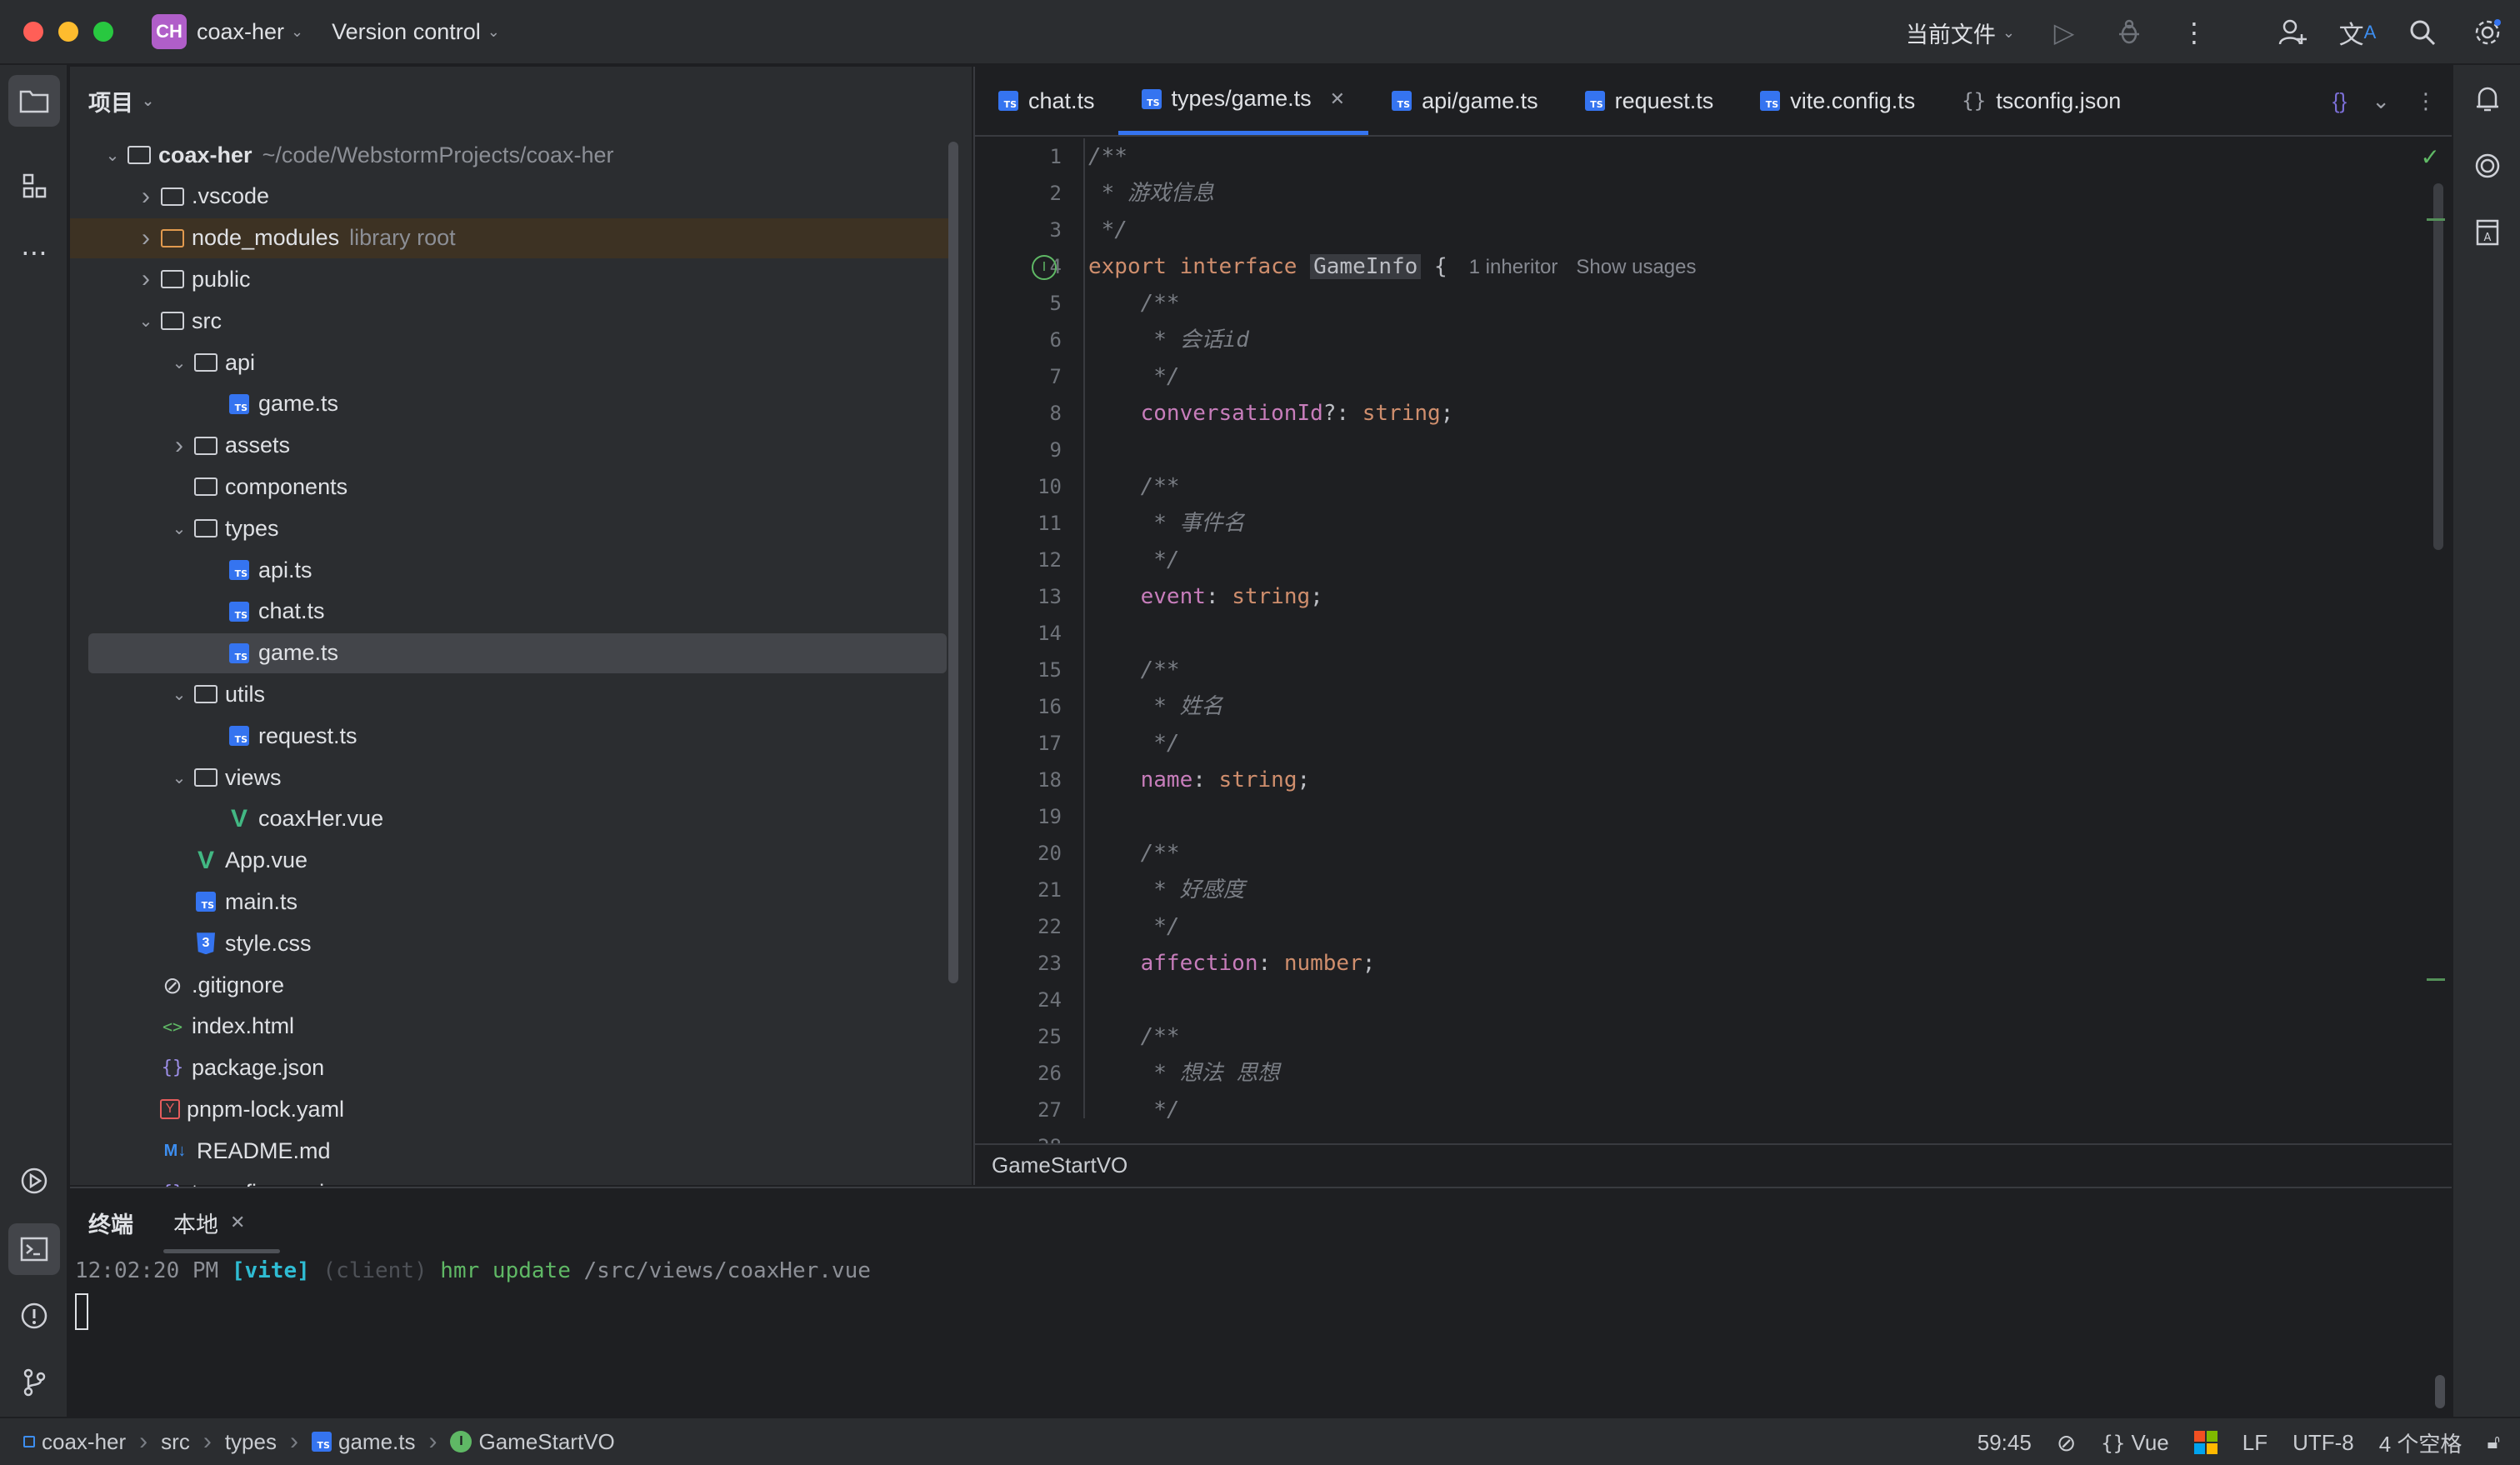  Describe the element at coordinates (251, 1442) in the screenshot. I see `status-crumb: types` at that location.